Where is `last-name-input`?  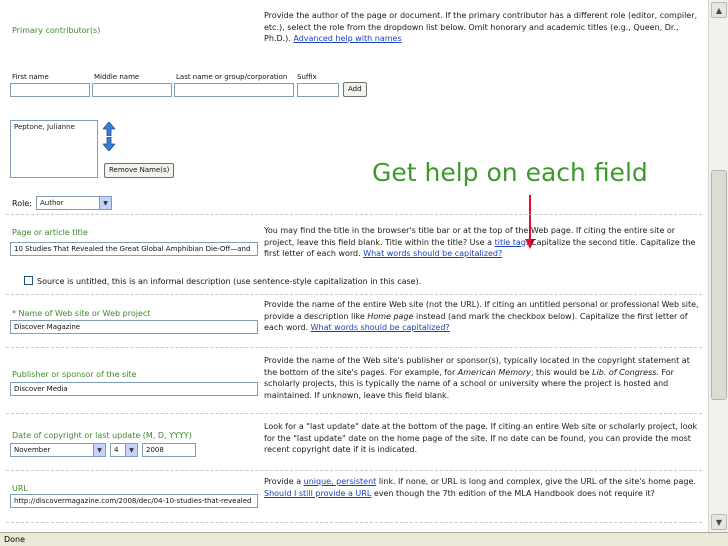 last-name-input is located at coordinates (234, 90).